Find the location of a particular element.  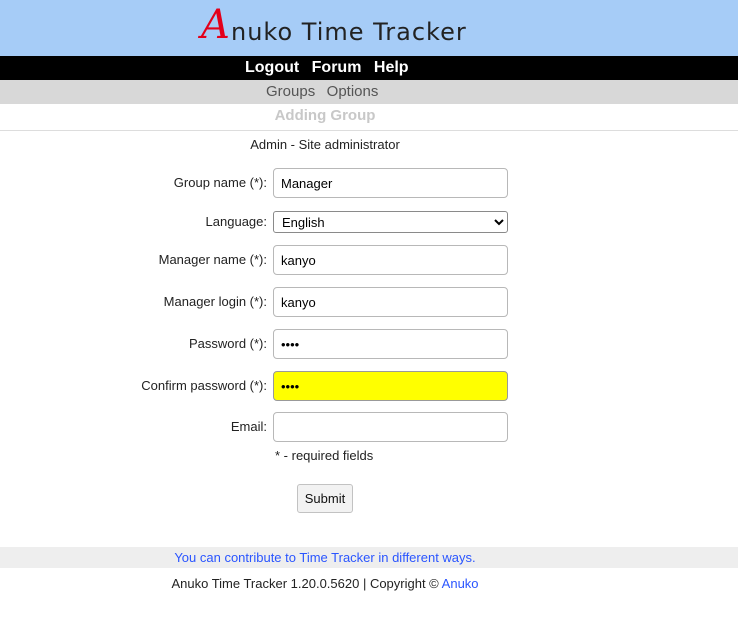

manager-name-label: Manager name (*): is located at coordinates (212, 259).